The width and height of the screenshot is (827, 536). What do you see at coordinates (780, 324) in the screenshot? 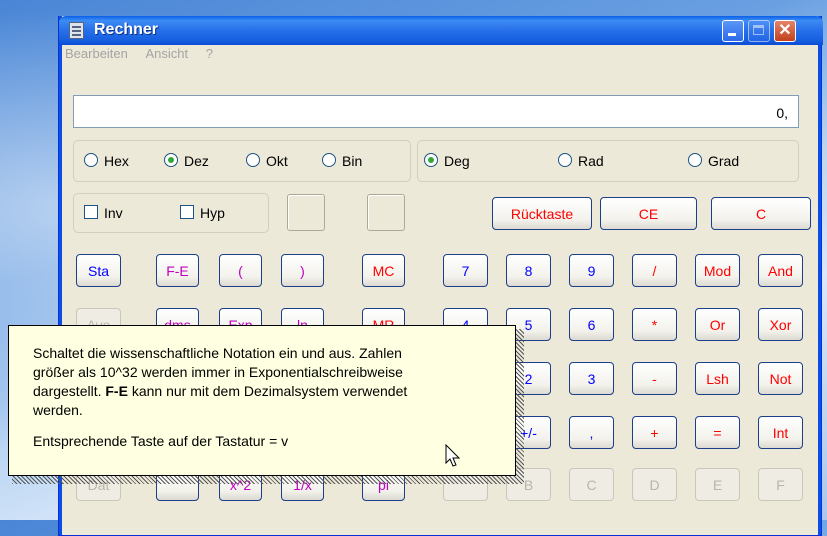
I see `key-xor: Xor` at bounding box center [780, 324].